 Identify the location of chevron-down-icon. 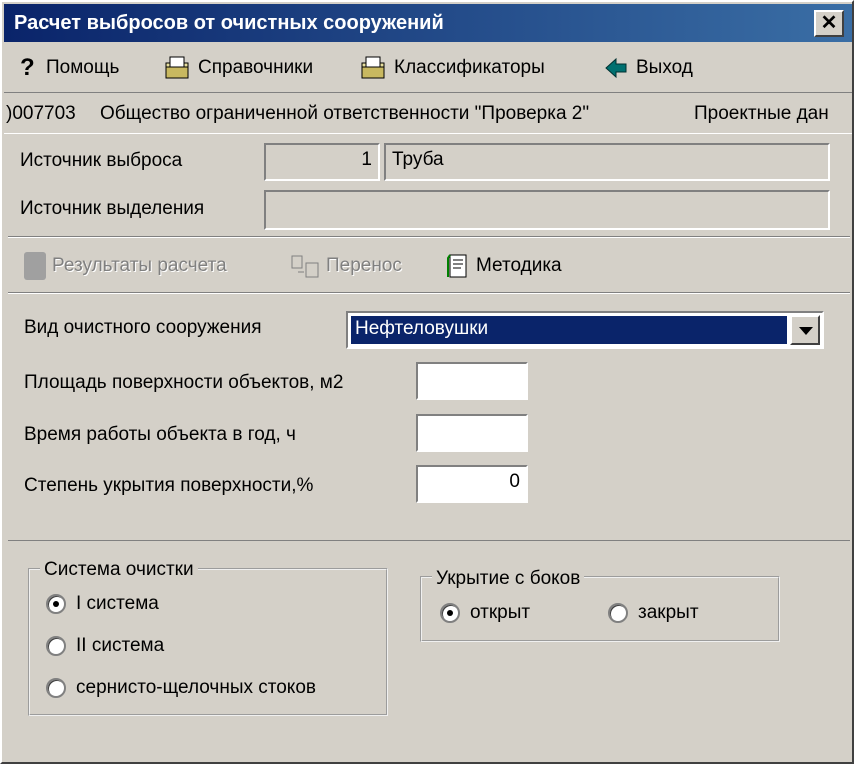
(805, 330).